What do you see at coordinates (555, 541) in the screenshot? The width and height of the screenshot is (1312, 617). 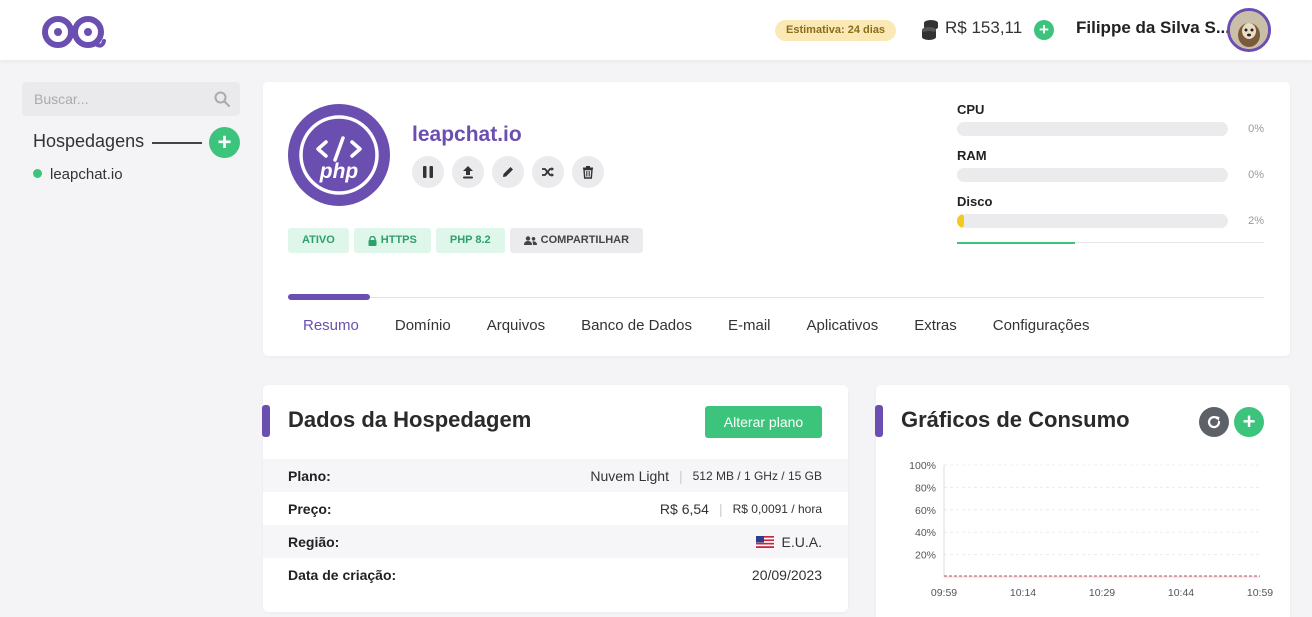 I see `table-row: Região: E.U.A.` at bounding box center [555, 541].